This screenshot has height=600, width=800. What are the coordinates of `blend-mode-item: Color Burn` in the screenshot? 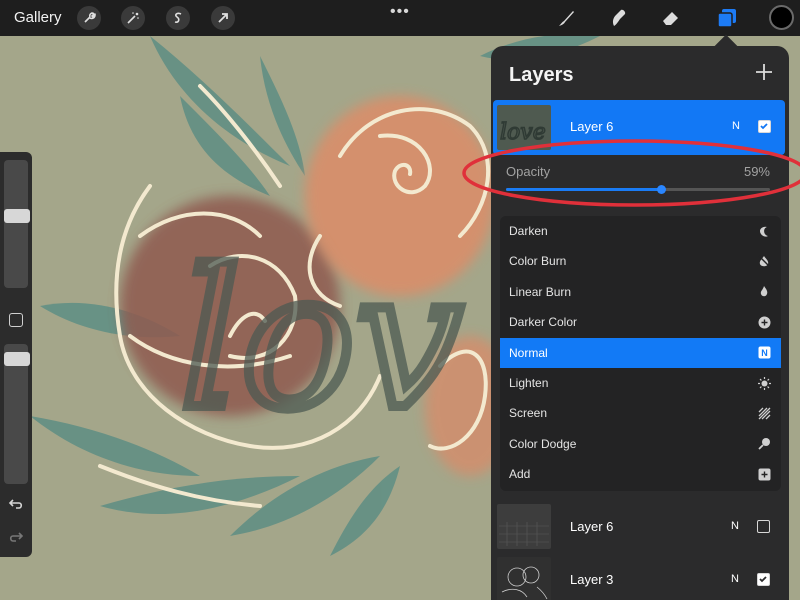 It's located at (640, 261).